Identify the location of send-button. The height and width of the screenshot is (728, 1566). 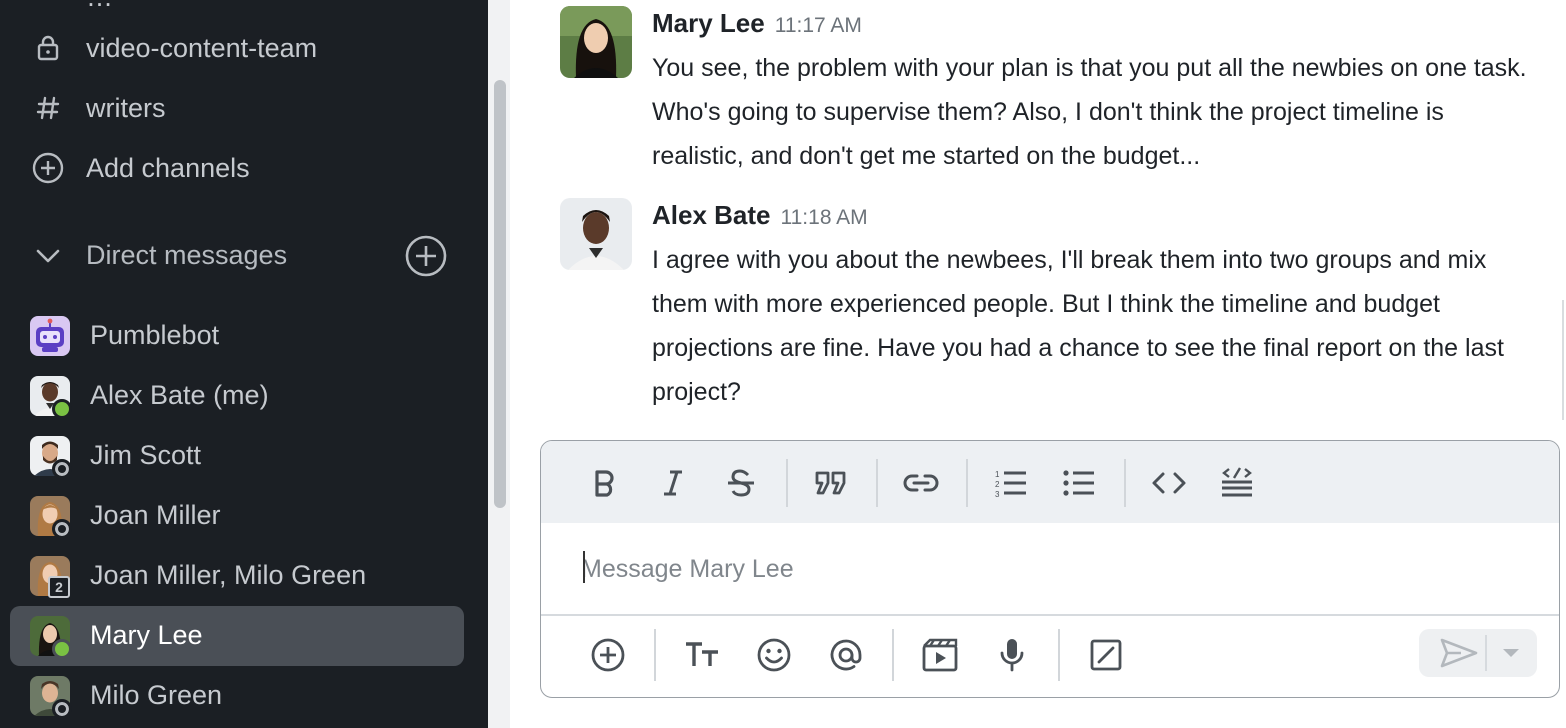
(1459, 653).